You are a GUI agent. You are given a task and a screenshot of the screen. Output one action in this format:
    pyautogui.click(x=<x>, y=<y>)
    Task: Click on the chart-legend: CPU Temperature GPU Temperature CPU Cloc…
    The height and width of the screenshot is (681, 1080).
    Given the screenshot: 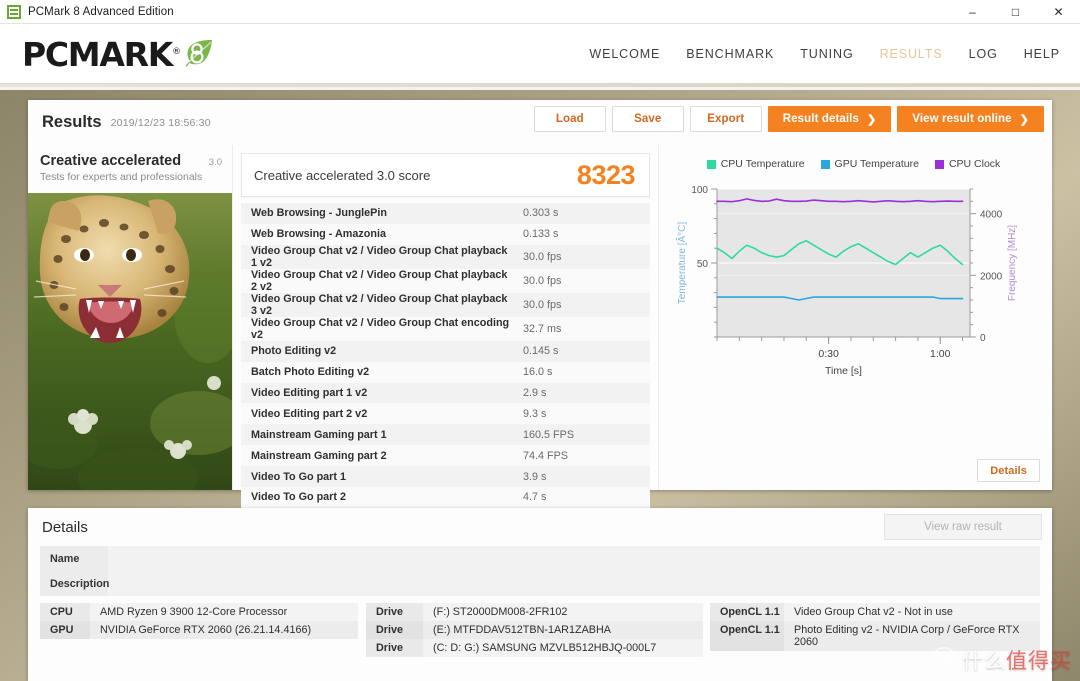 What is the action you would take?
    pyautogui.click(x=853, y=164)
    